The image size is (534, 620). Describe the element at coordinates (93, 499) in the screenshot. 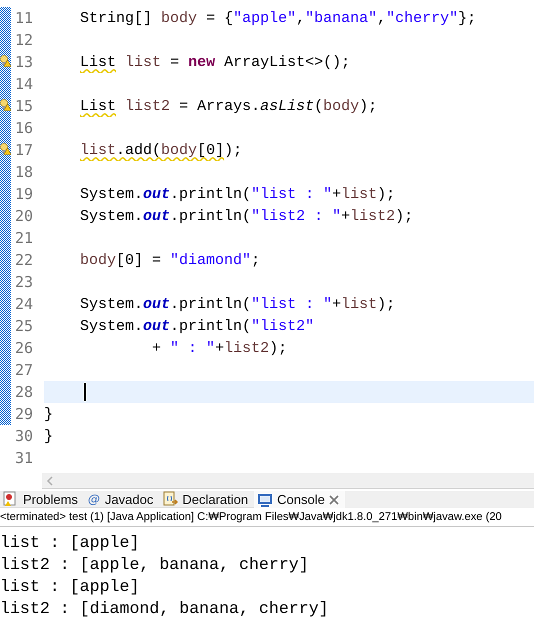

I see `at-sign-icon: @` at that location.